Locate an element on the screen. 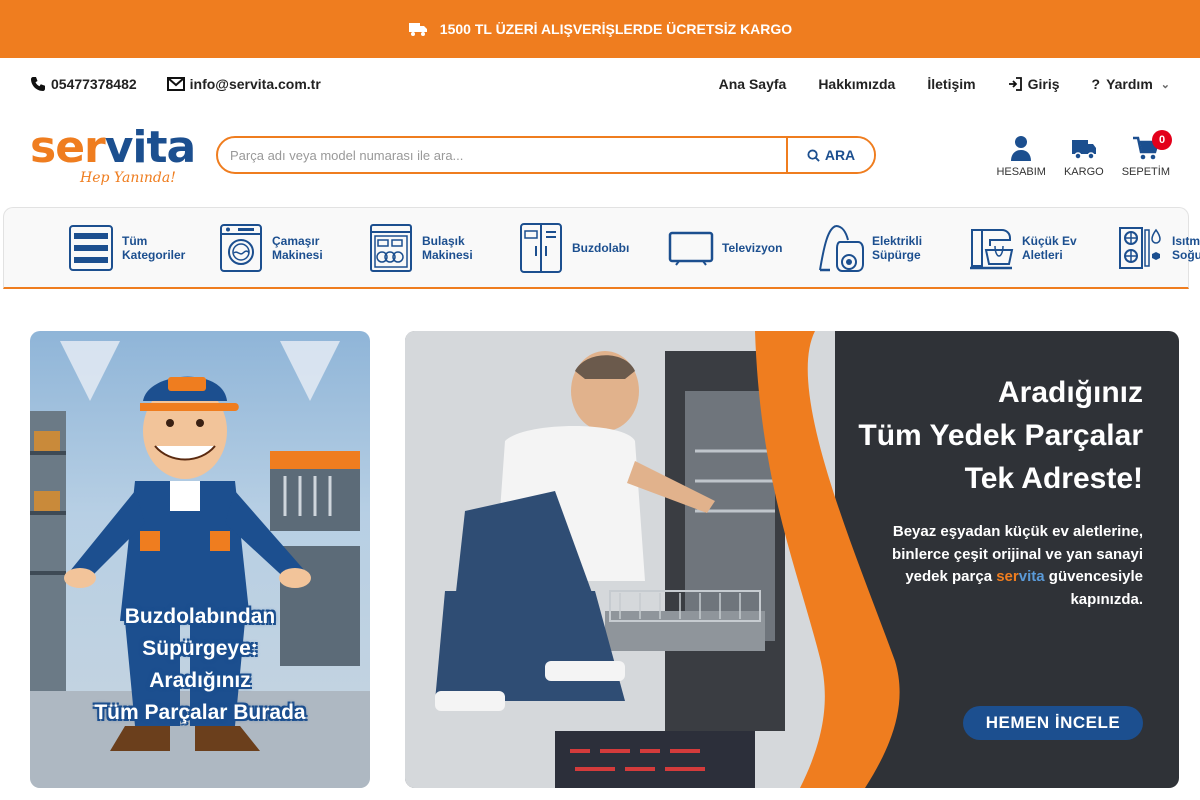 Image resolution: width=1200 pixels, height=800 pixels. hero-description-tail: güvencesiyle kapınızda. is located at coordinates (1095, 588).